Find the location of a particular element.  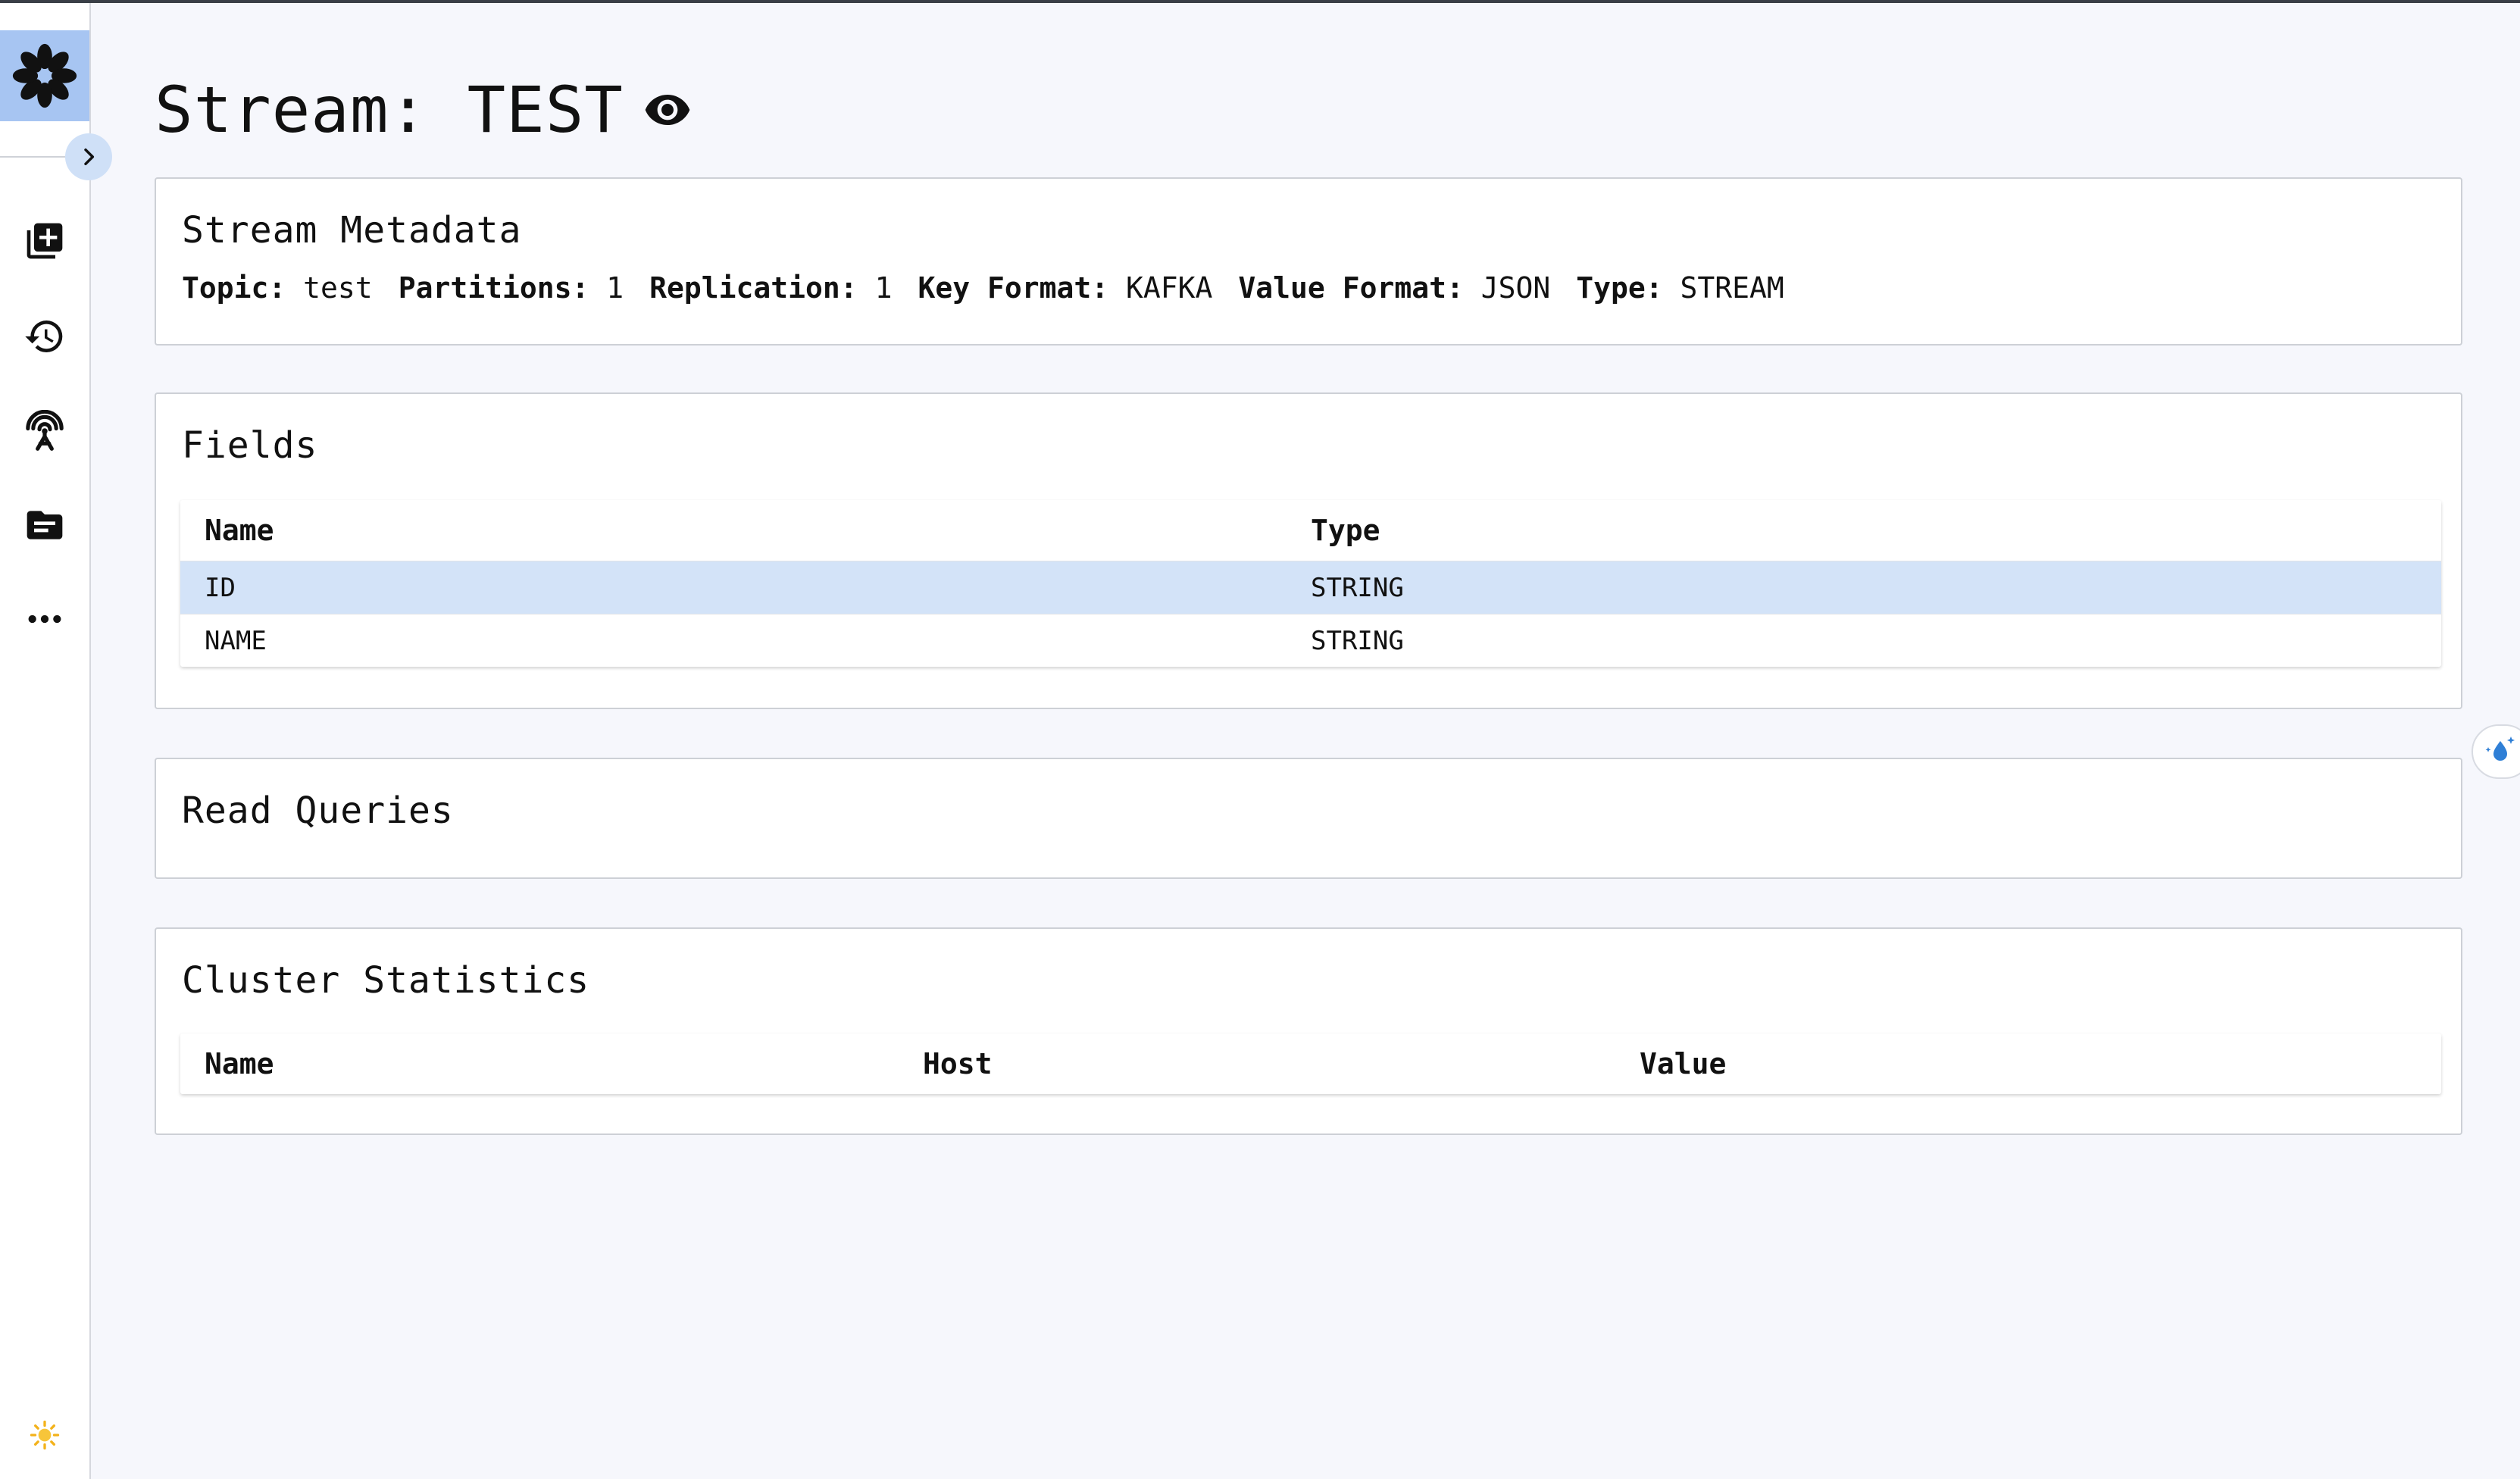

field-name-cell: ID is located at coordinates (220, 587).